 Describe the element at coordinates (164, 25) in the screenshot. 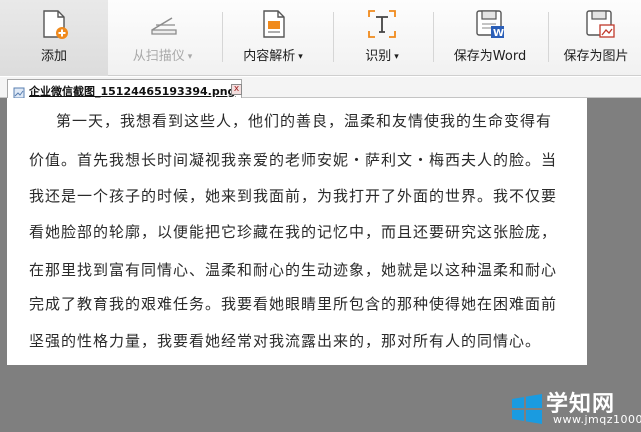

I see `scanner-icon` at that location.